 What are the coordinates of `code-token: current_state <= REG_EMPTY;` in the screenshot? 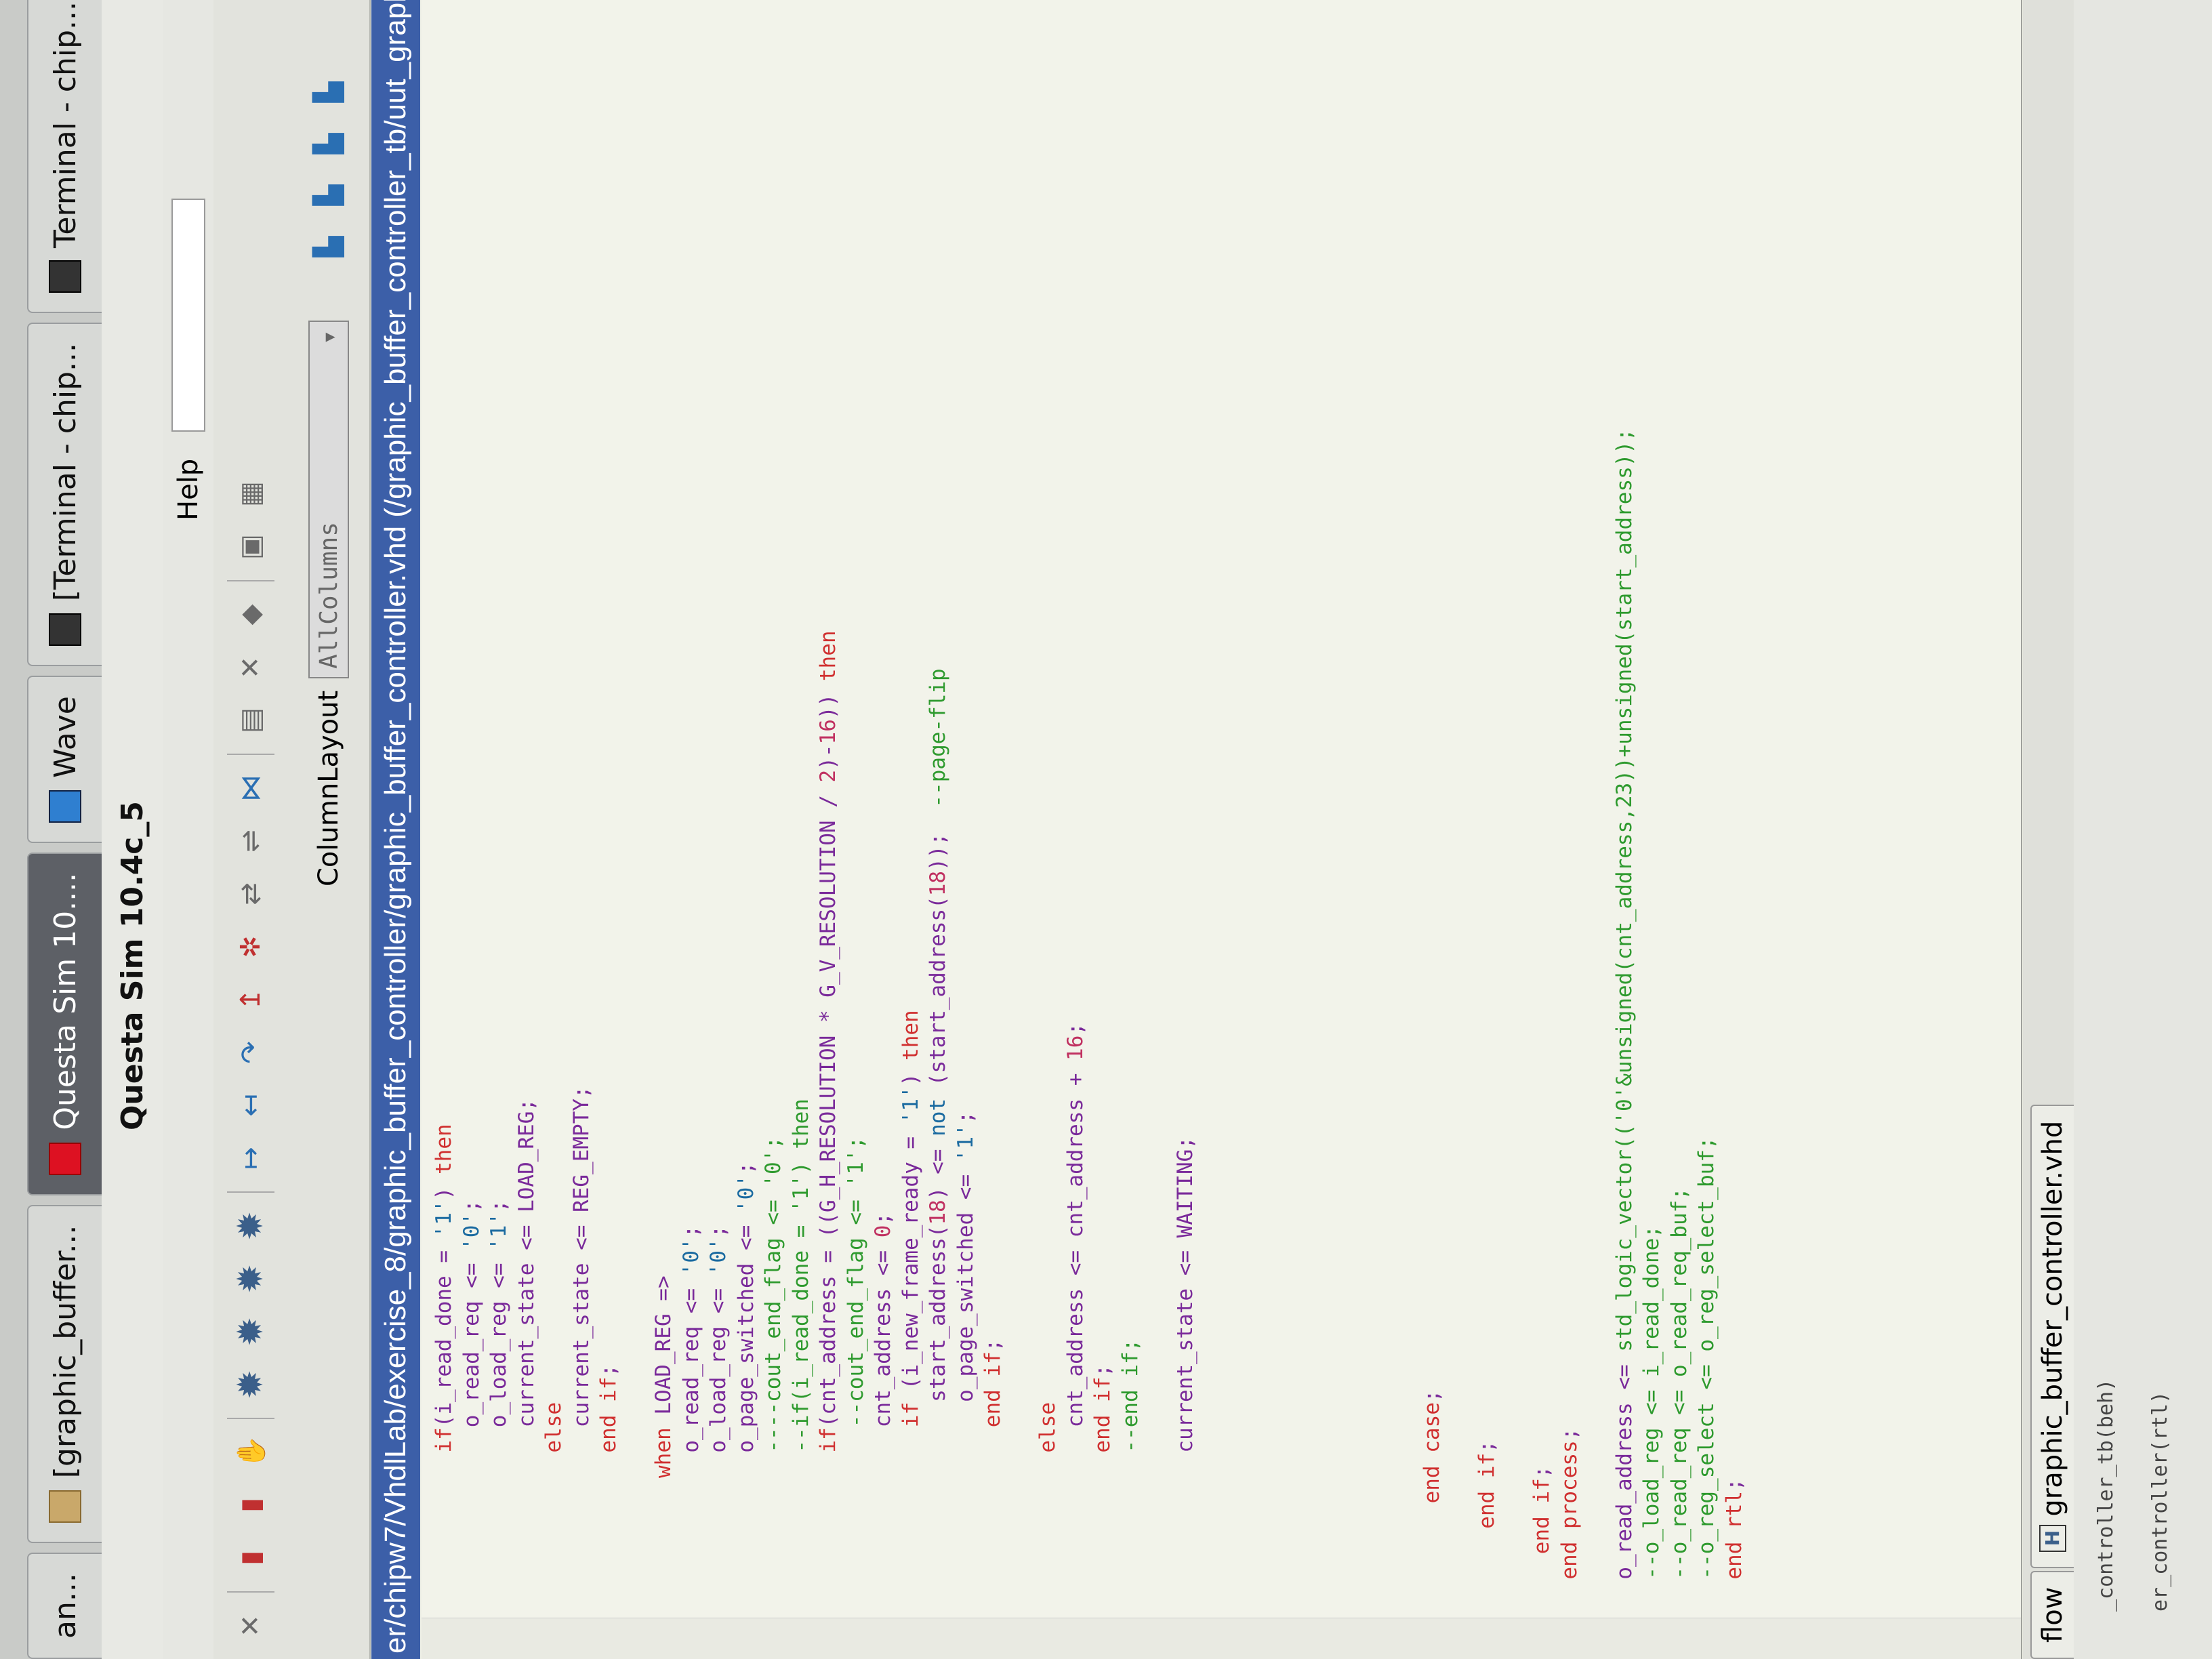 It's located at (581, 1257).